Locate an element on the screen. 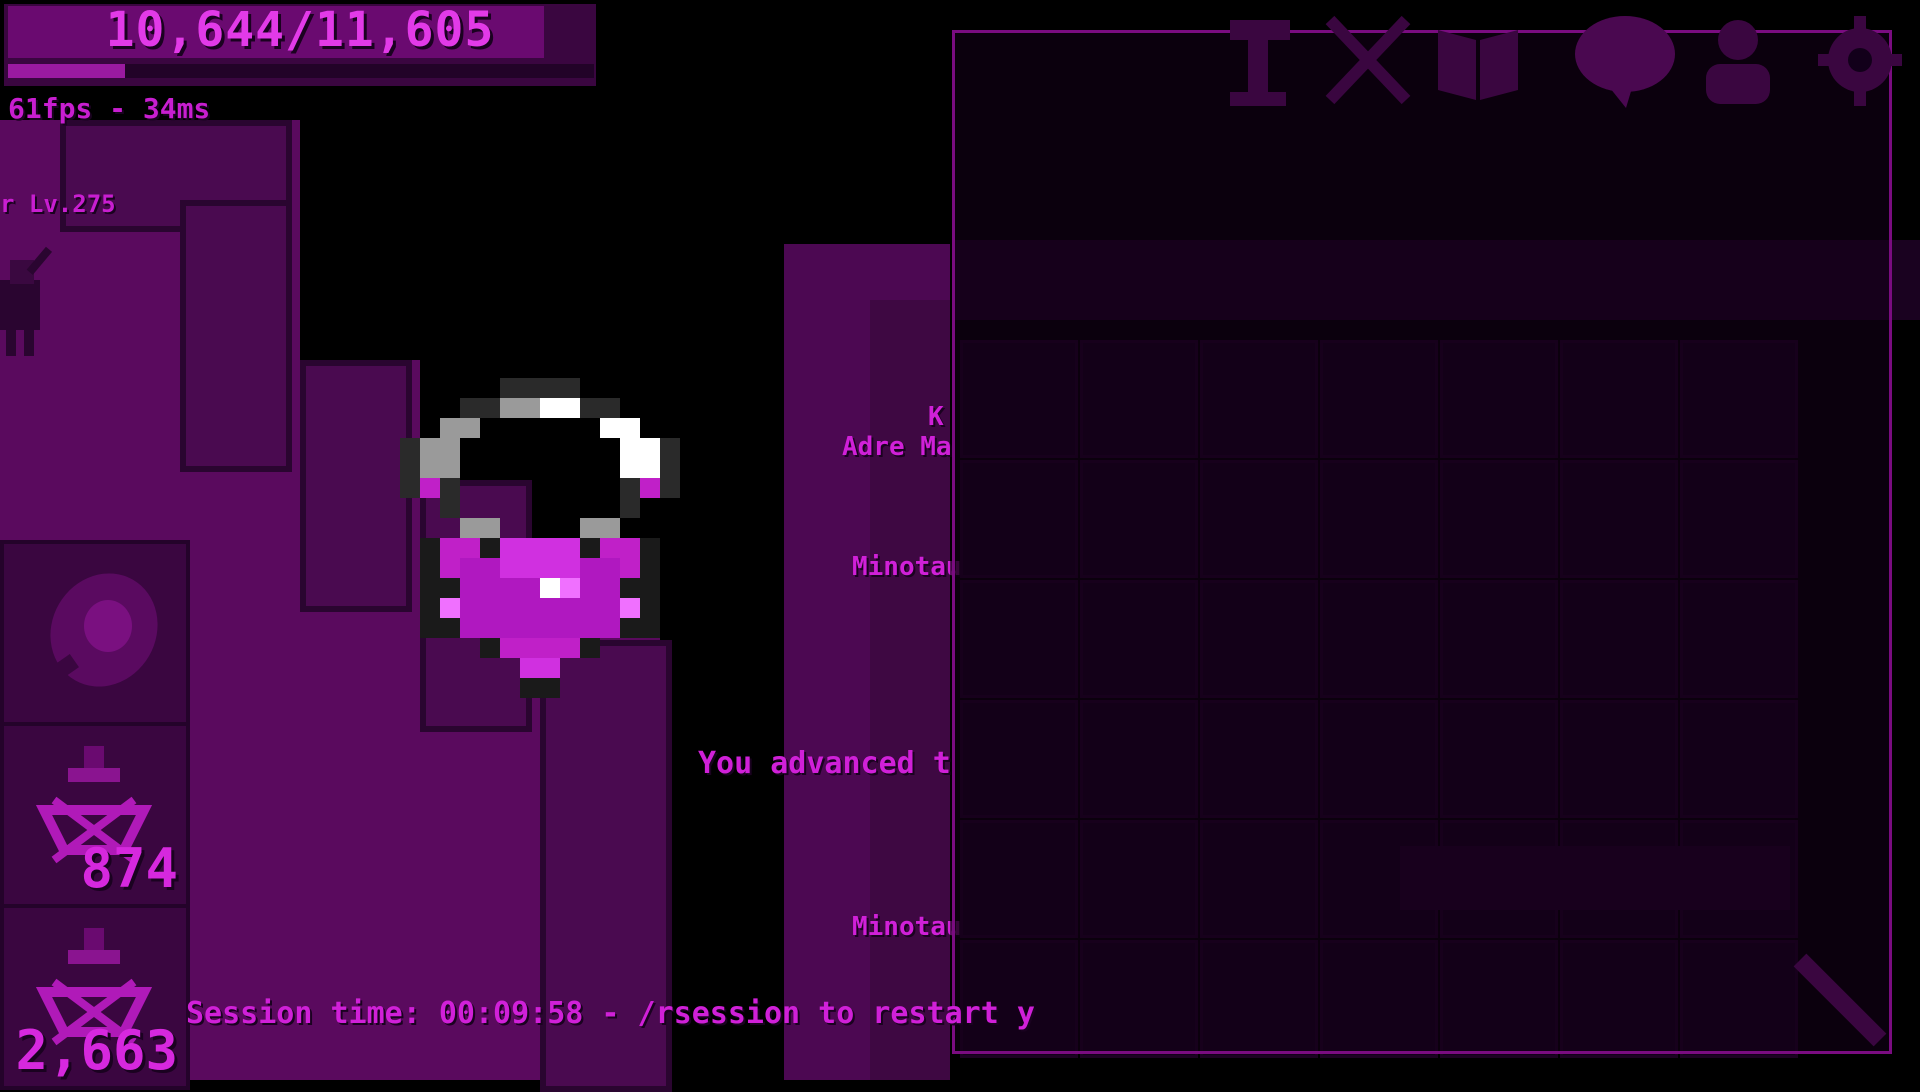  chat-icon is located at coordinates (1625, 60).